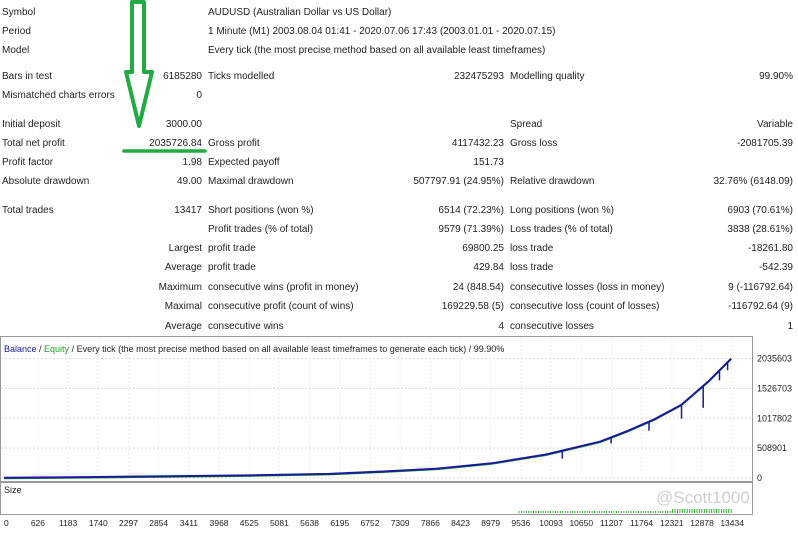 Image resolution: width=798 pixels, height=533 pixels. What do you see at coordinates (641, 523) in the screenshot?
I see `x-tick-label: 11764` at bounding box center [641, 523].